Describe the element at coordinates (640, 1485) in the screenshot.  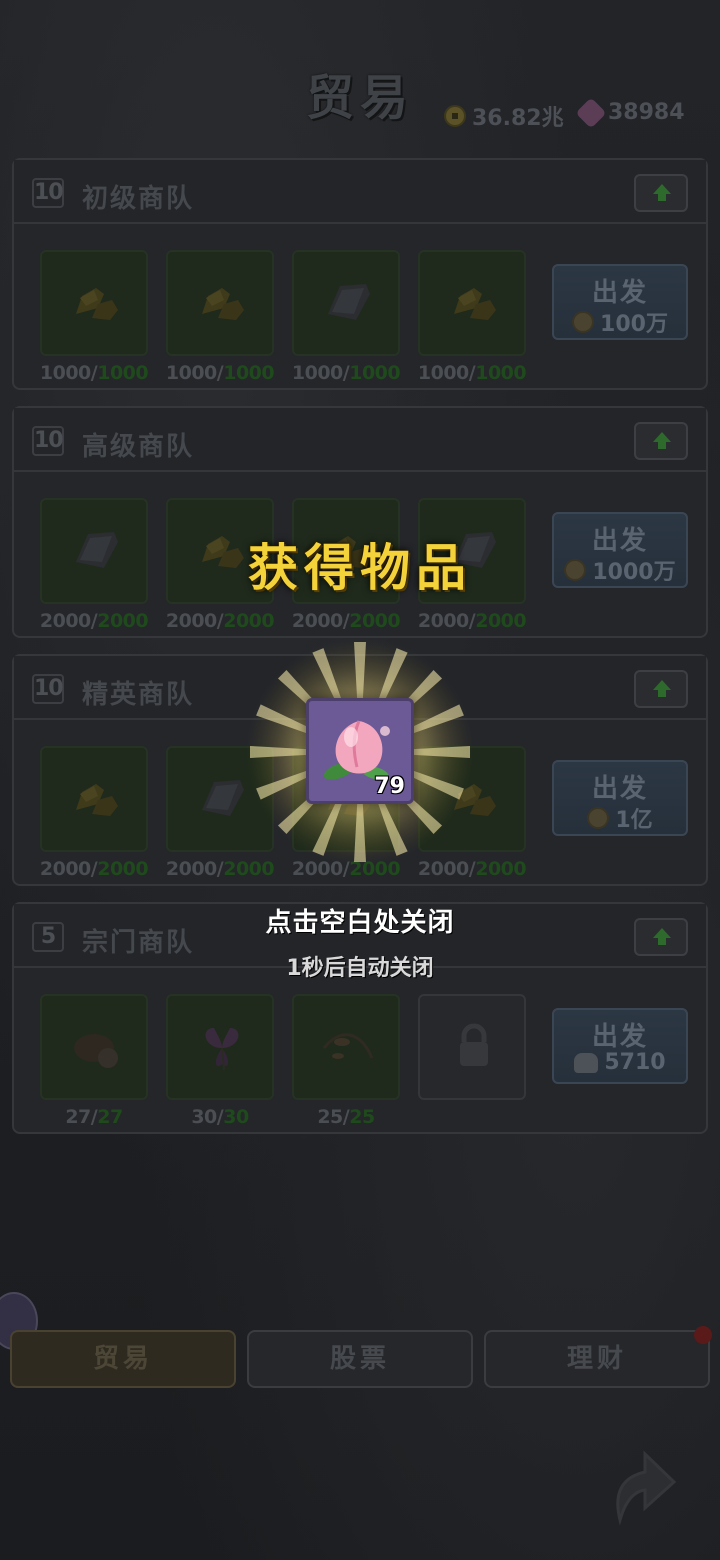
I see `share-icon` at that location.